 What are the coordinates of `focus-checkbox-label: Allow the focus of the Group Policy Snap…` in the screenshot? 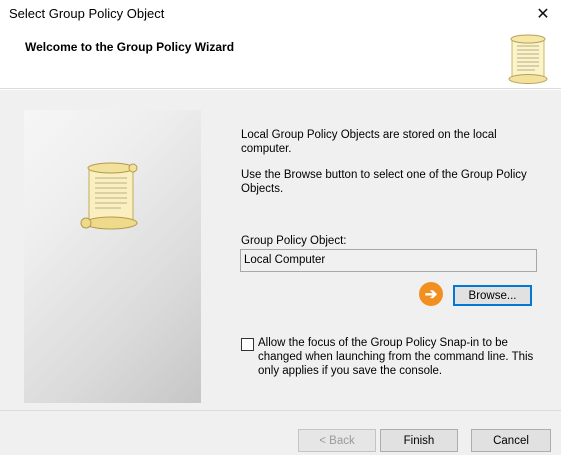 It's located at (403, 357).